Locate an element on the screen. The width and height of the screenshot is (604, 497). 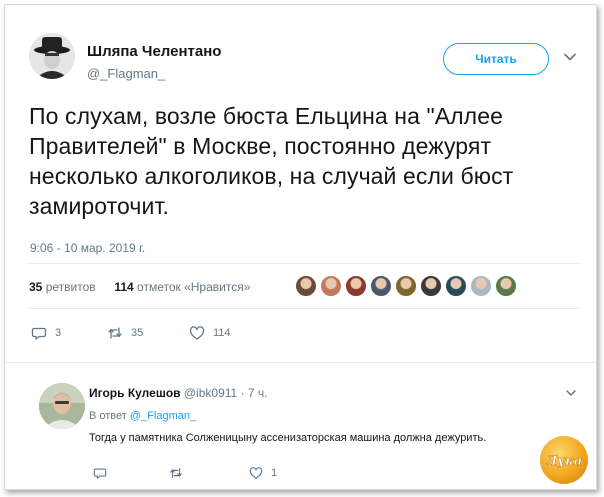
tweet-stats: 35 ретвитов 114 отметок «Нравится» is located at coordinates (139, 287).